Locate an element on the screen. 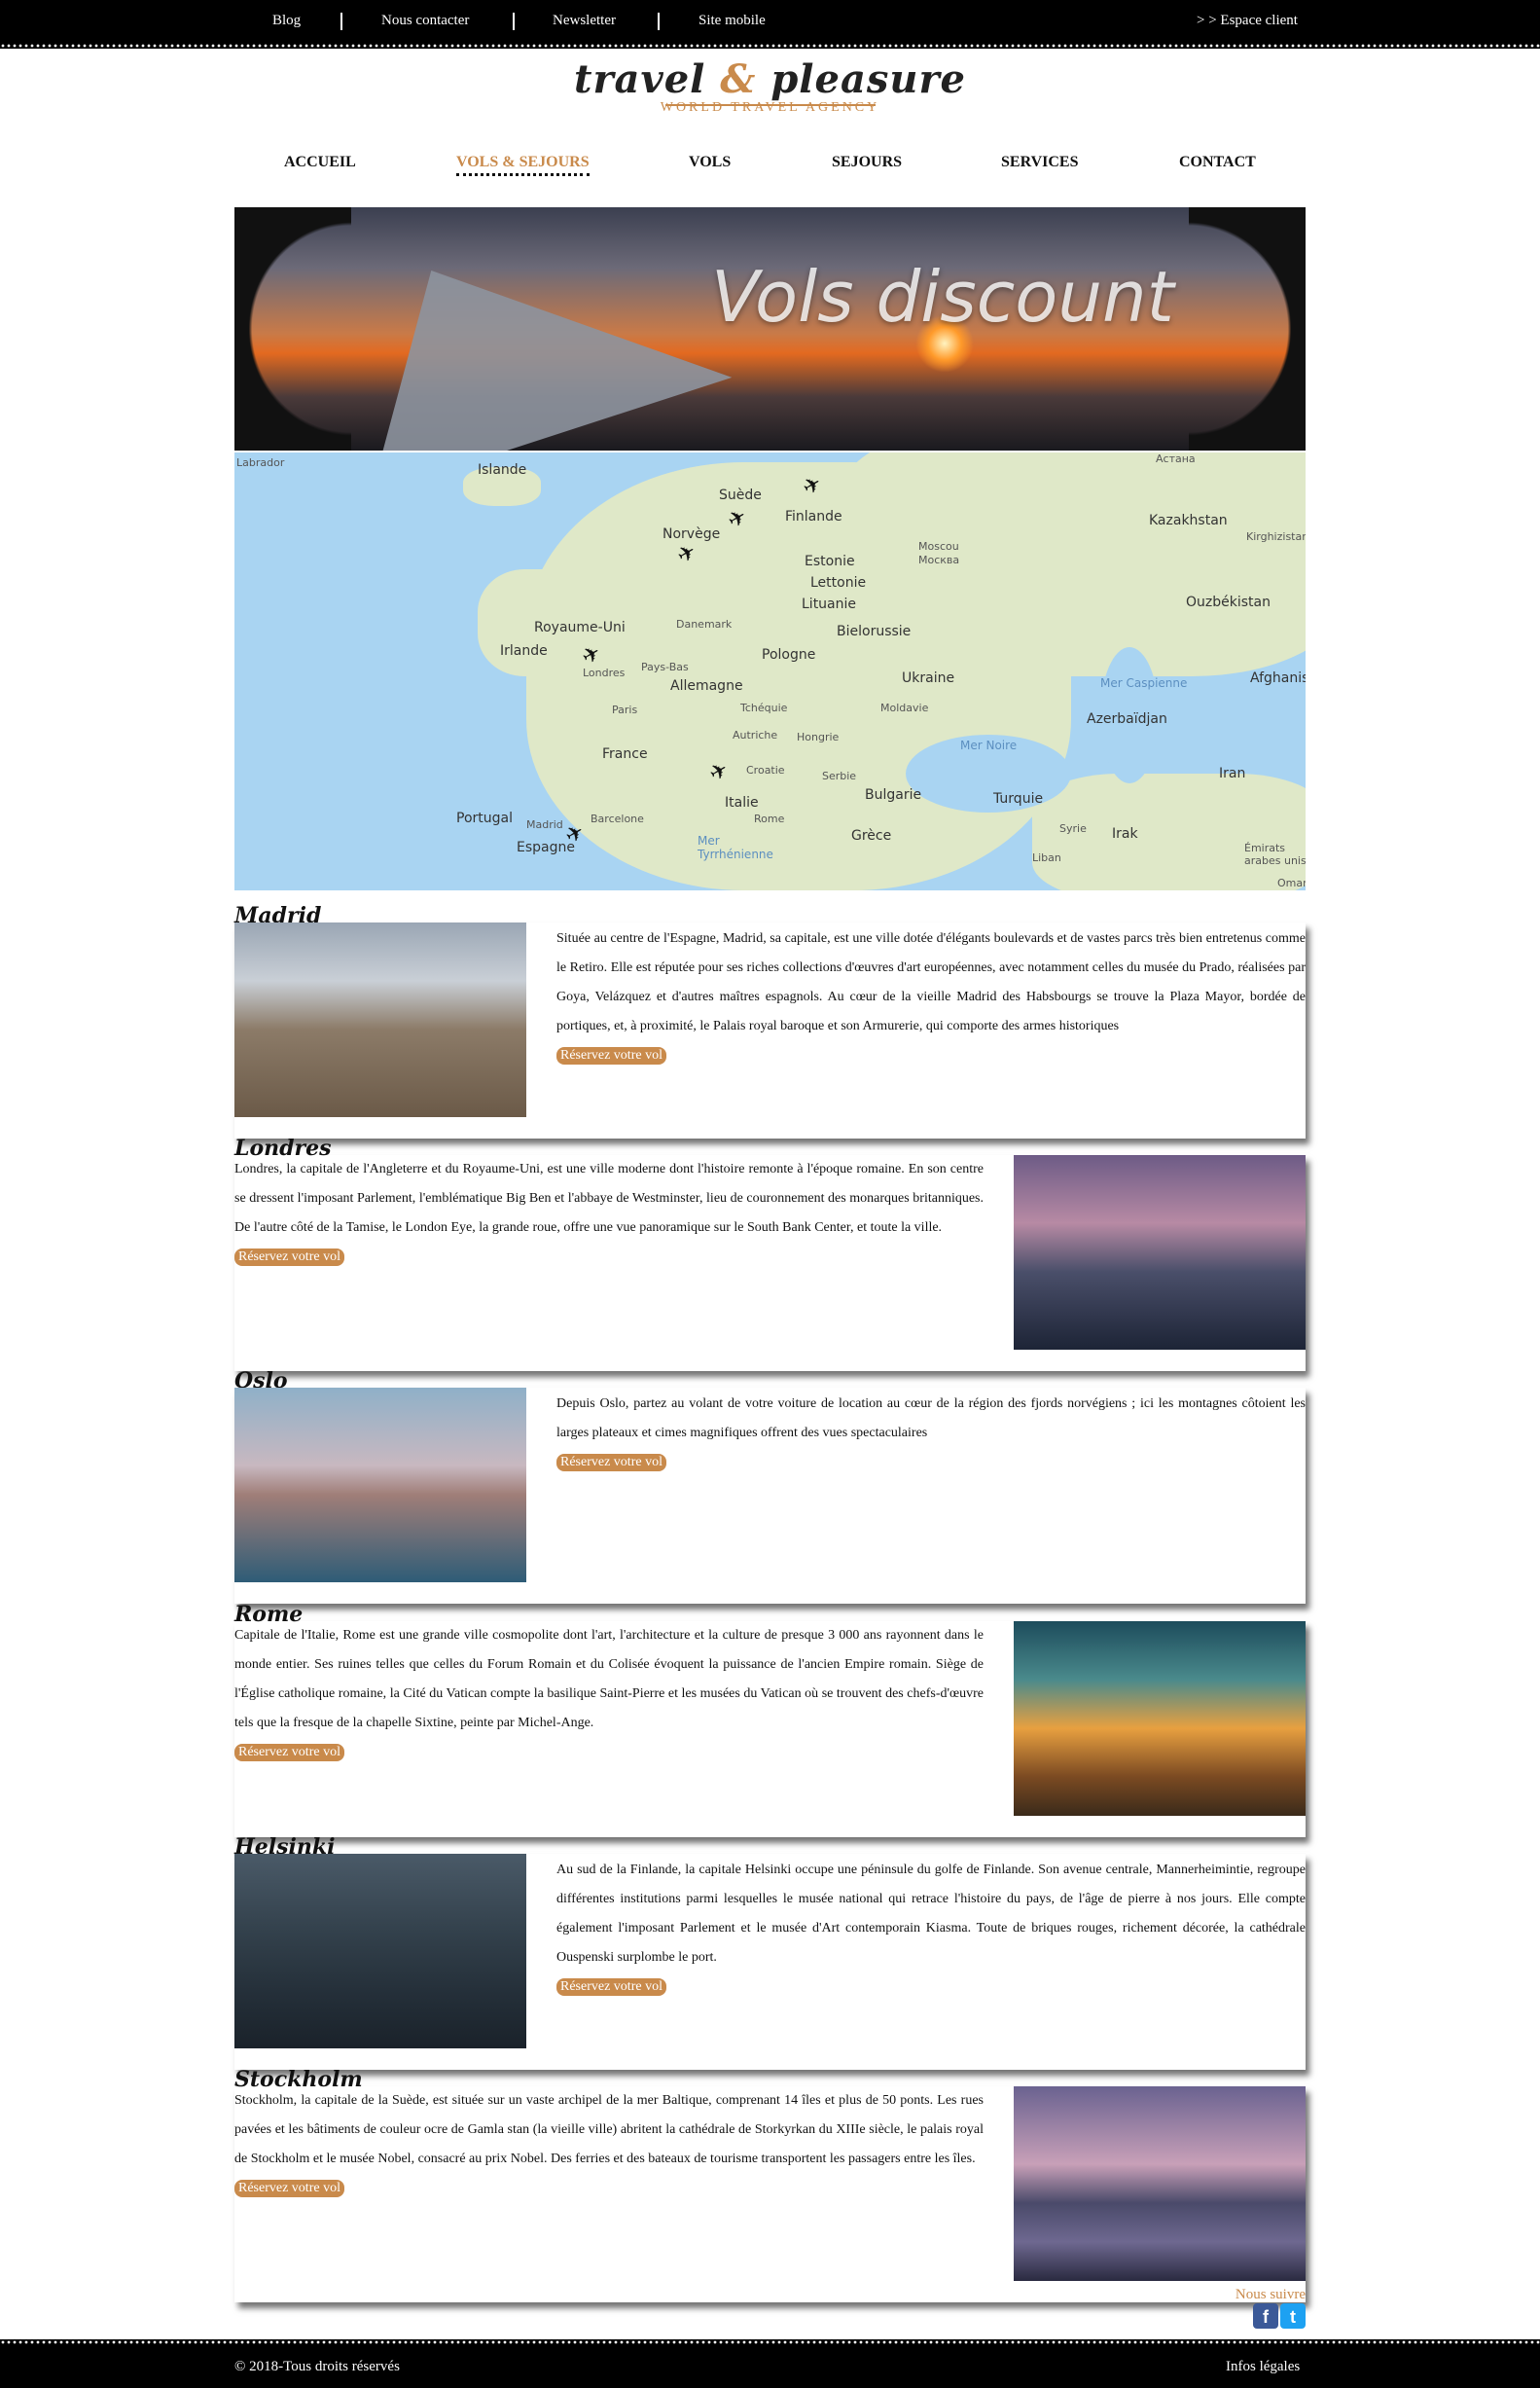 The width and height of the screenshot is (1540, 2388). map-label: Labrador is located at coordinates (260, 462).